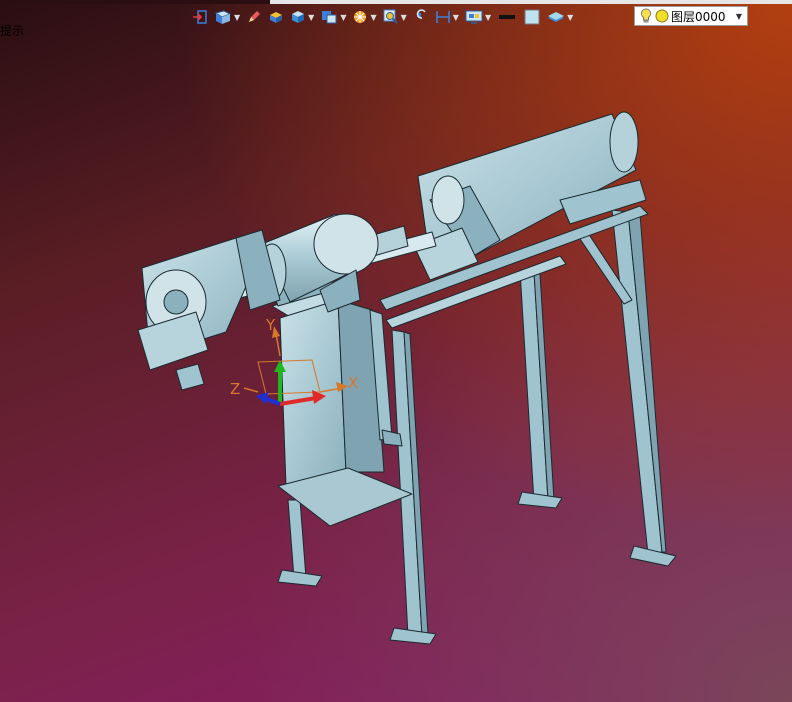 The image size is (792, 702). I want to click on line-style-button, so click(507, 17).